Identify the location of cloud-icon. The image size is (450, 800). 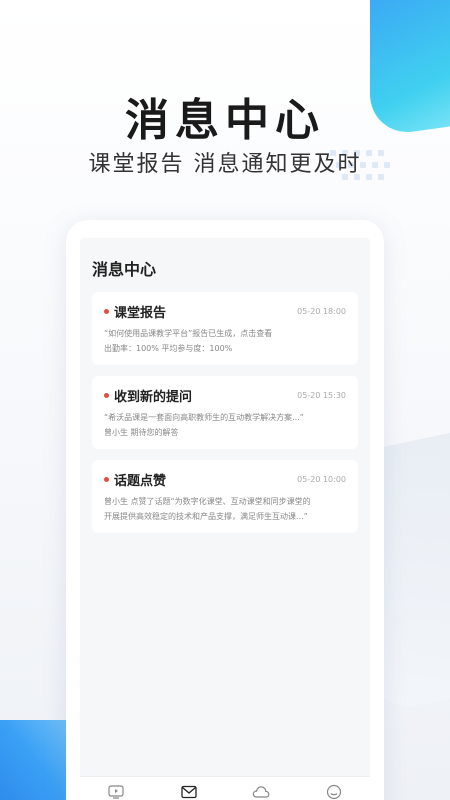
(261, 791).